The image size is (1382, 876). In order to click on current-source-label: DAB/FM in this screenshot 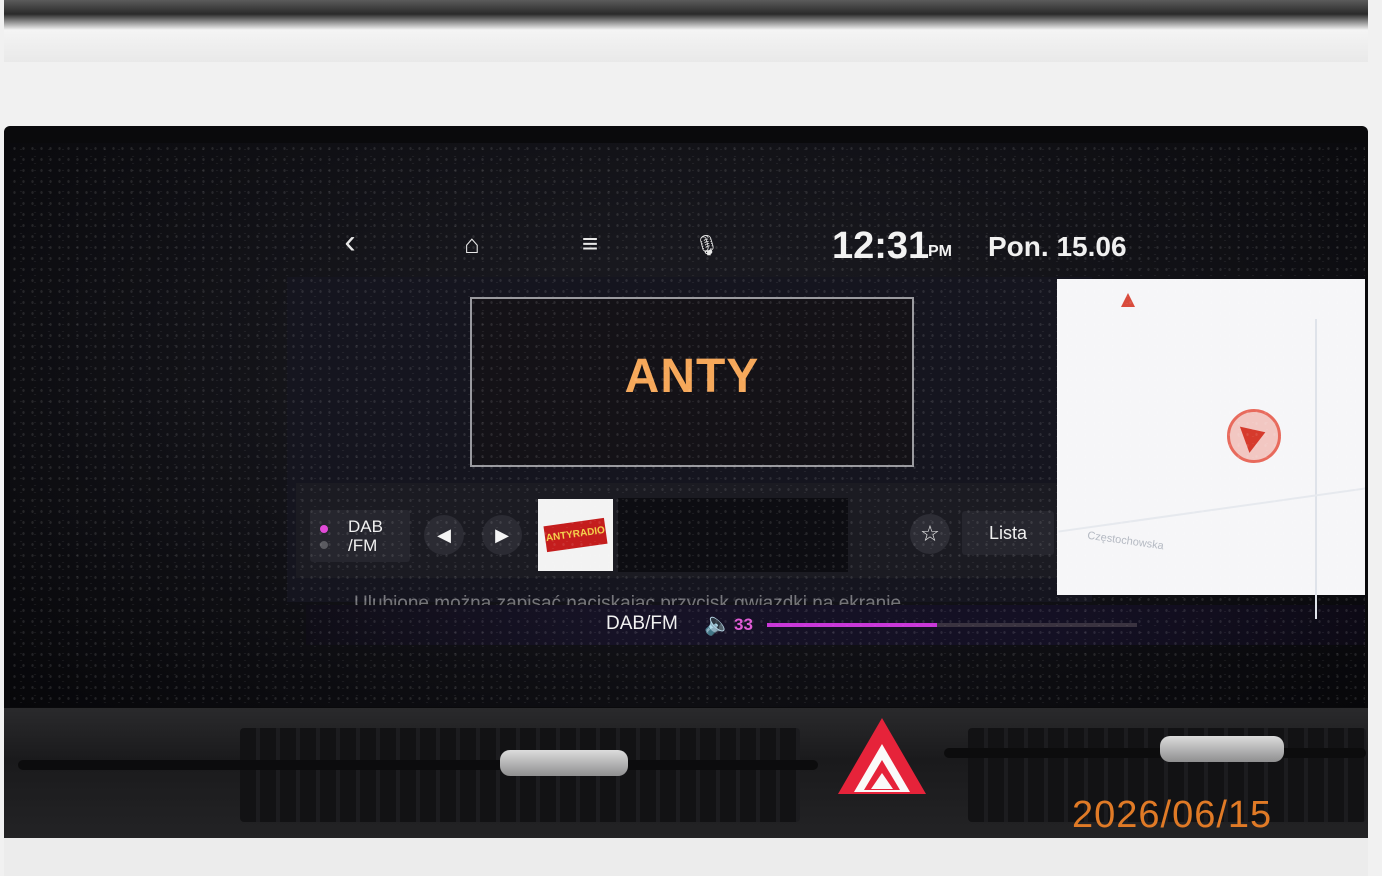, I will do `click(642, 624)`.